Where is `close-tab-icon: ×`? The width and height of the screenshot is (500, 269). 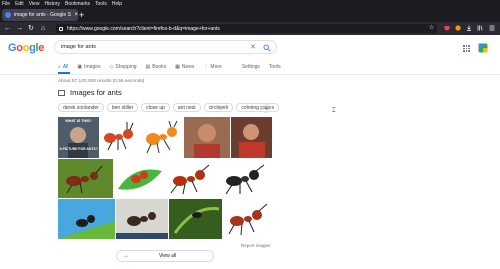 close-tab-icon: × is located at coordinates (76, 15).